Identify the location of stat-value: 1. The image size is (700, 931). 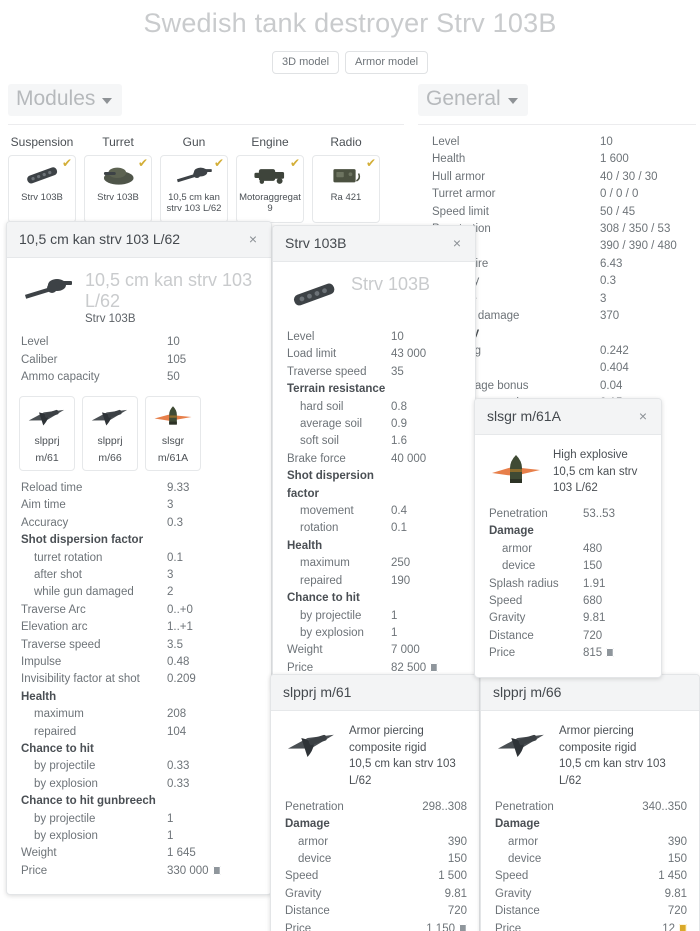
(394, 615).